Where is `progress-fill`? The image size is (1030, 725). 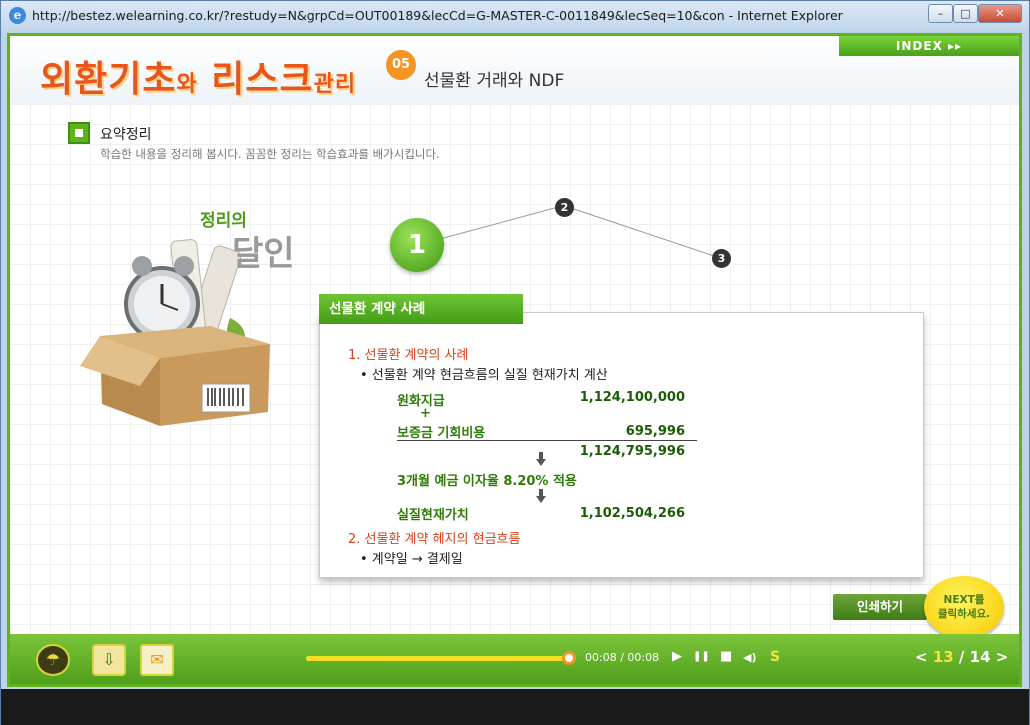 progress-fill is located at coordinates (437, 658).